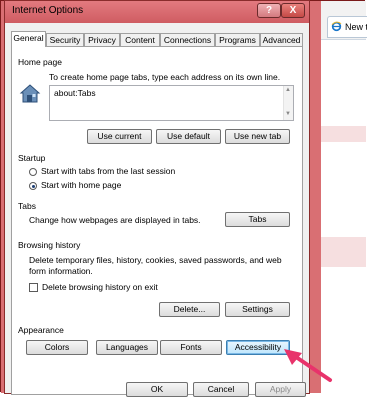 This screenshot has width=367, height=397. I want to click on scroll-up-icon: ▲, so click(288, 90).